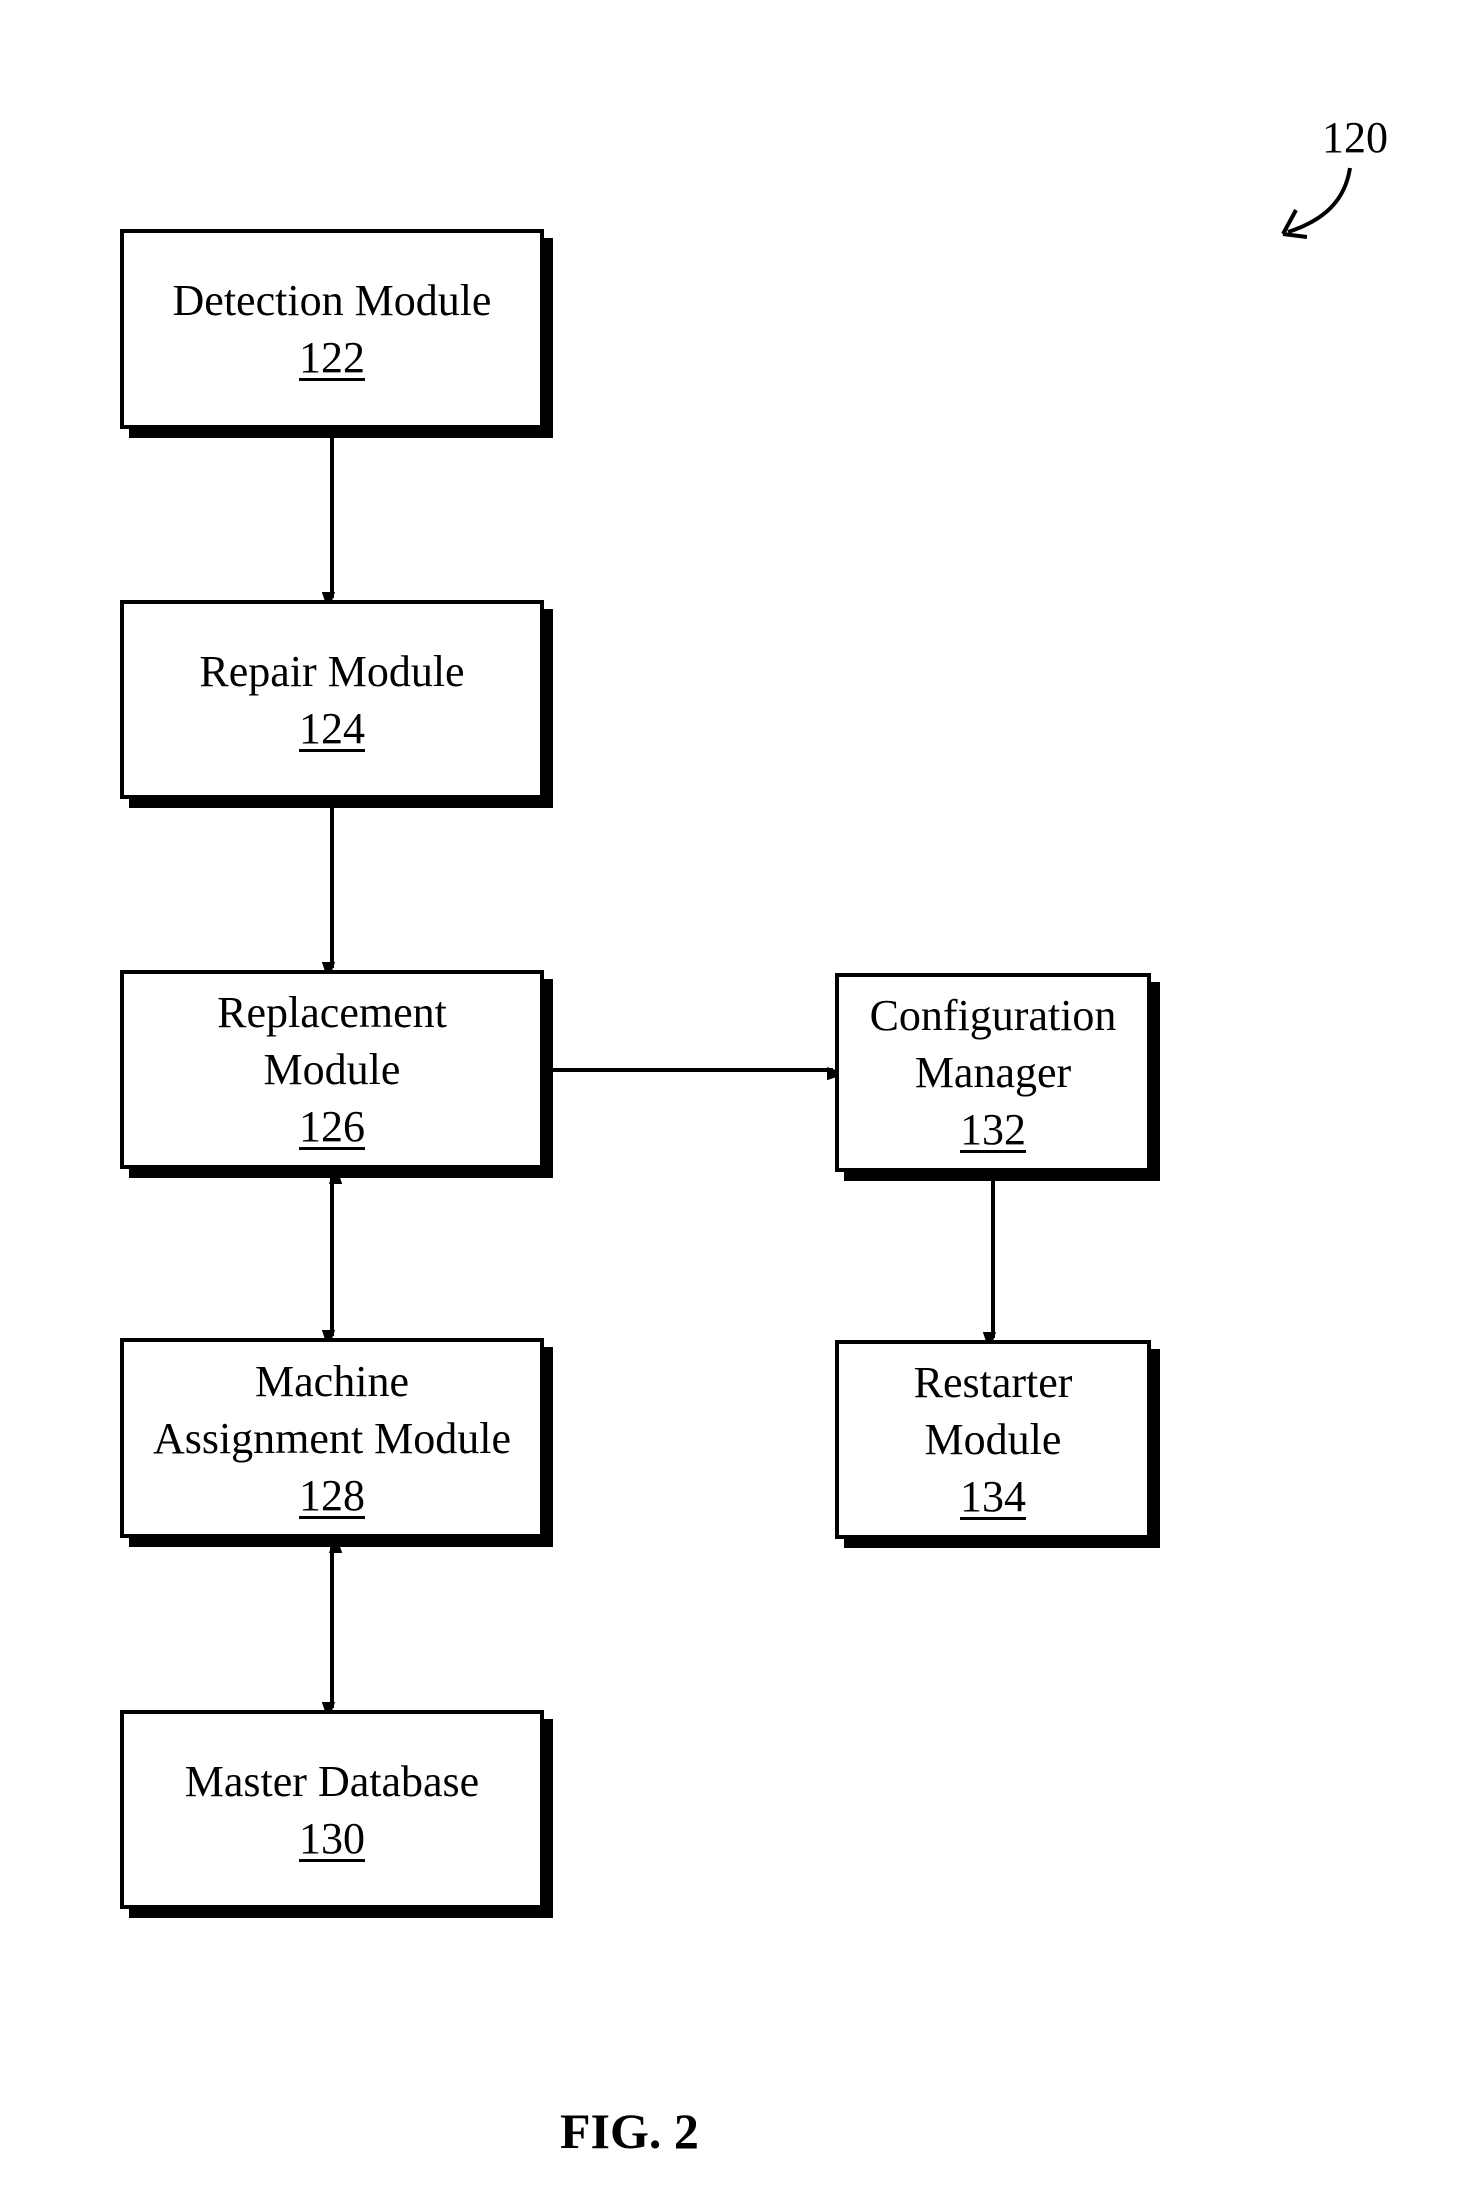 The height and width of the screenshot is (2206, 1480). I want to click on module-ref-number: 132, so click(993, 1129).